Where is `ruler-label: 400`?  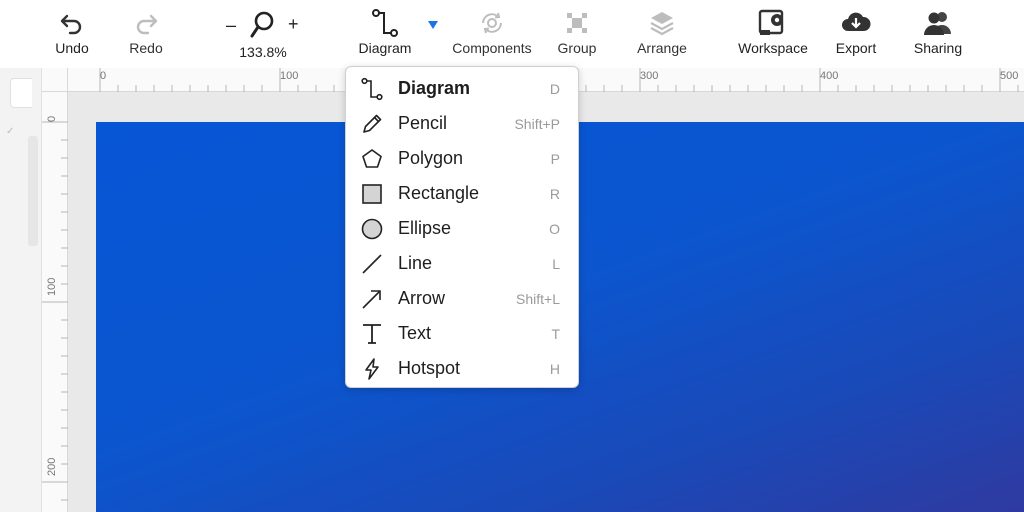
ruler-label: 400 is located at coordinates (829, 76).